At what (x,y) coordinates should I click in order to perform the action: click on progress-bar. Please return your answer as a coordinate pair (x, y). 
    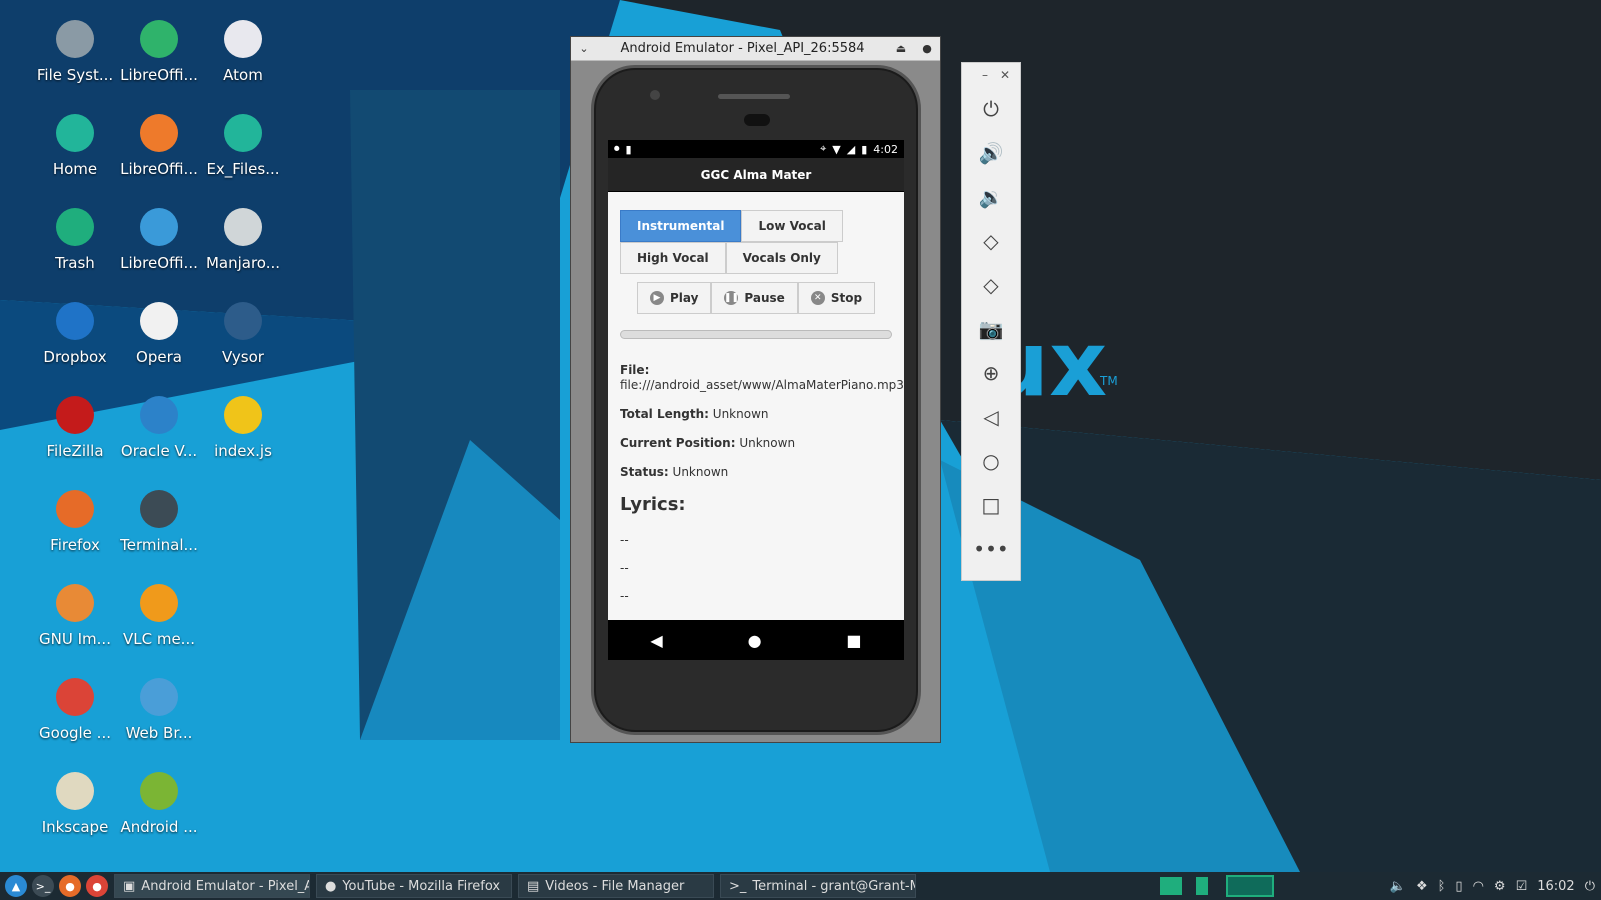
    Looking at the image, I should click on (756, 334).